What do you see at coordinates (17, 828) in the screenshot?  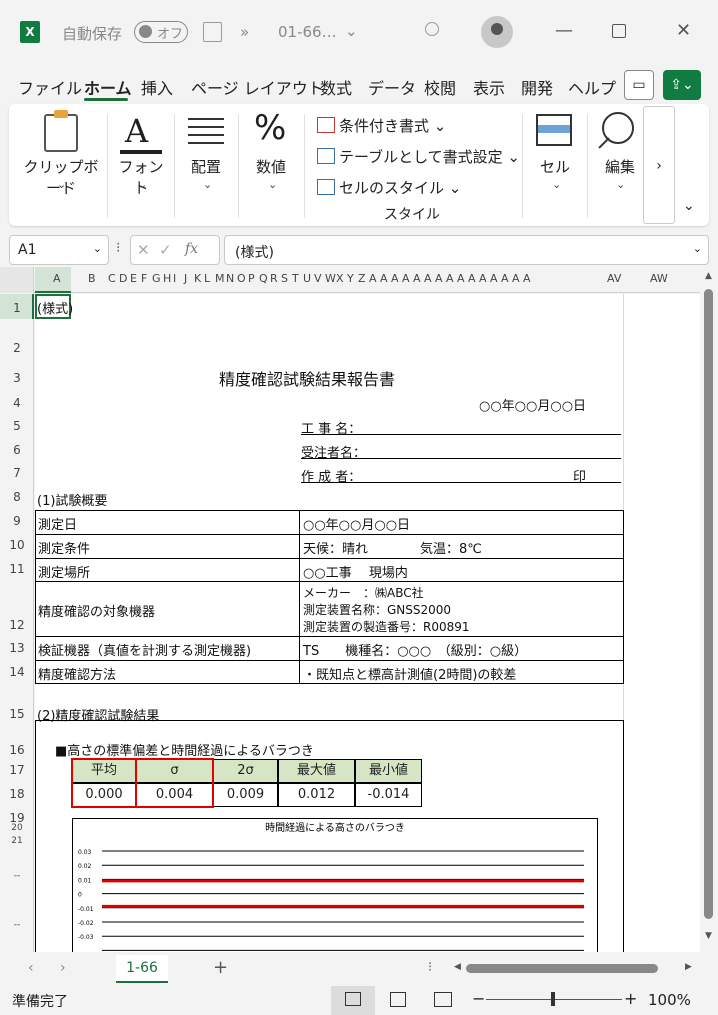 I see `row-number: 20` at bounding box center [17, 828].